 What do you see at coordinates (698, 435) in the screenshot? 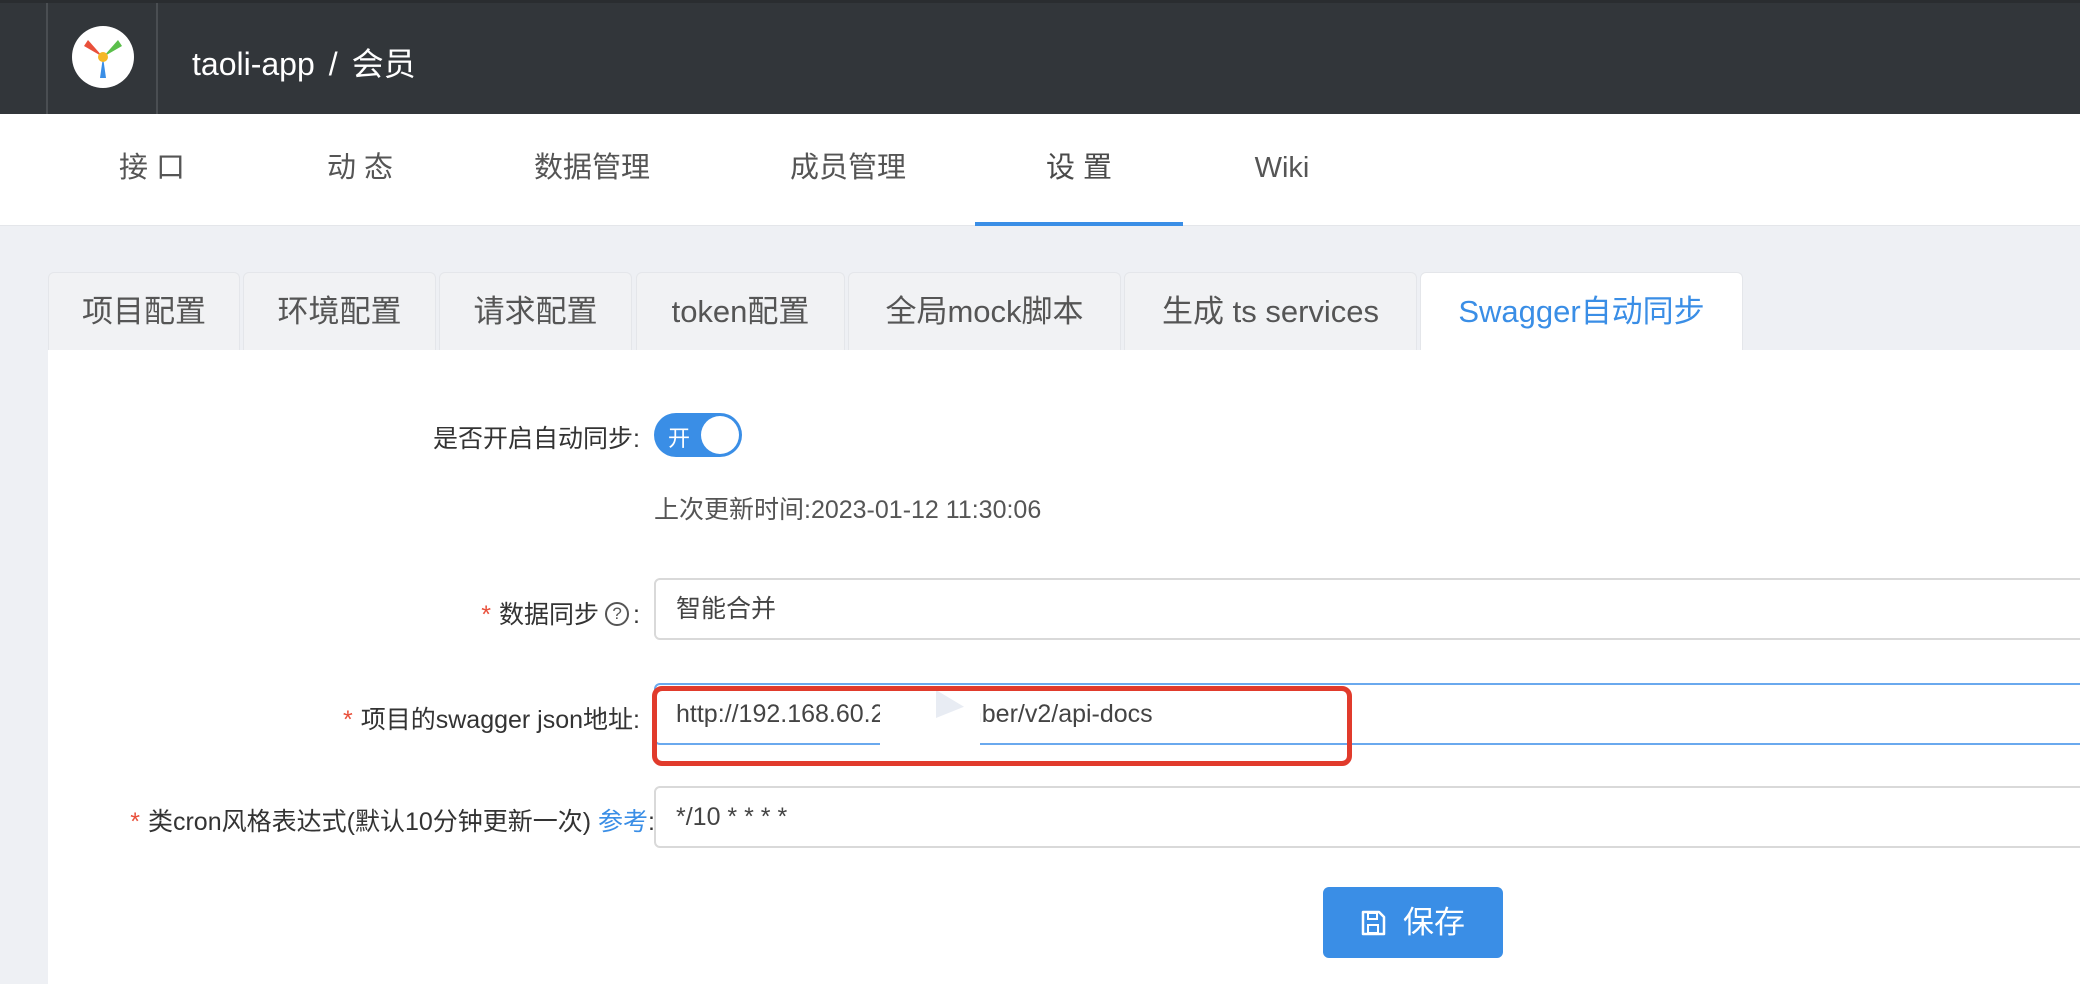
I see `auto-sync-toggle: 开` at bounding box center [698, 435].